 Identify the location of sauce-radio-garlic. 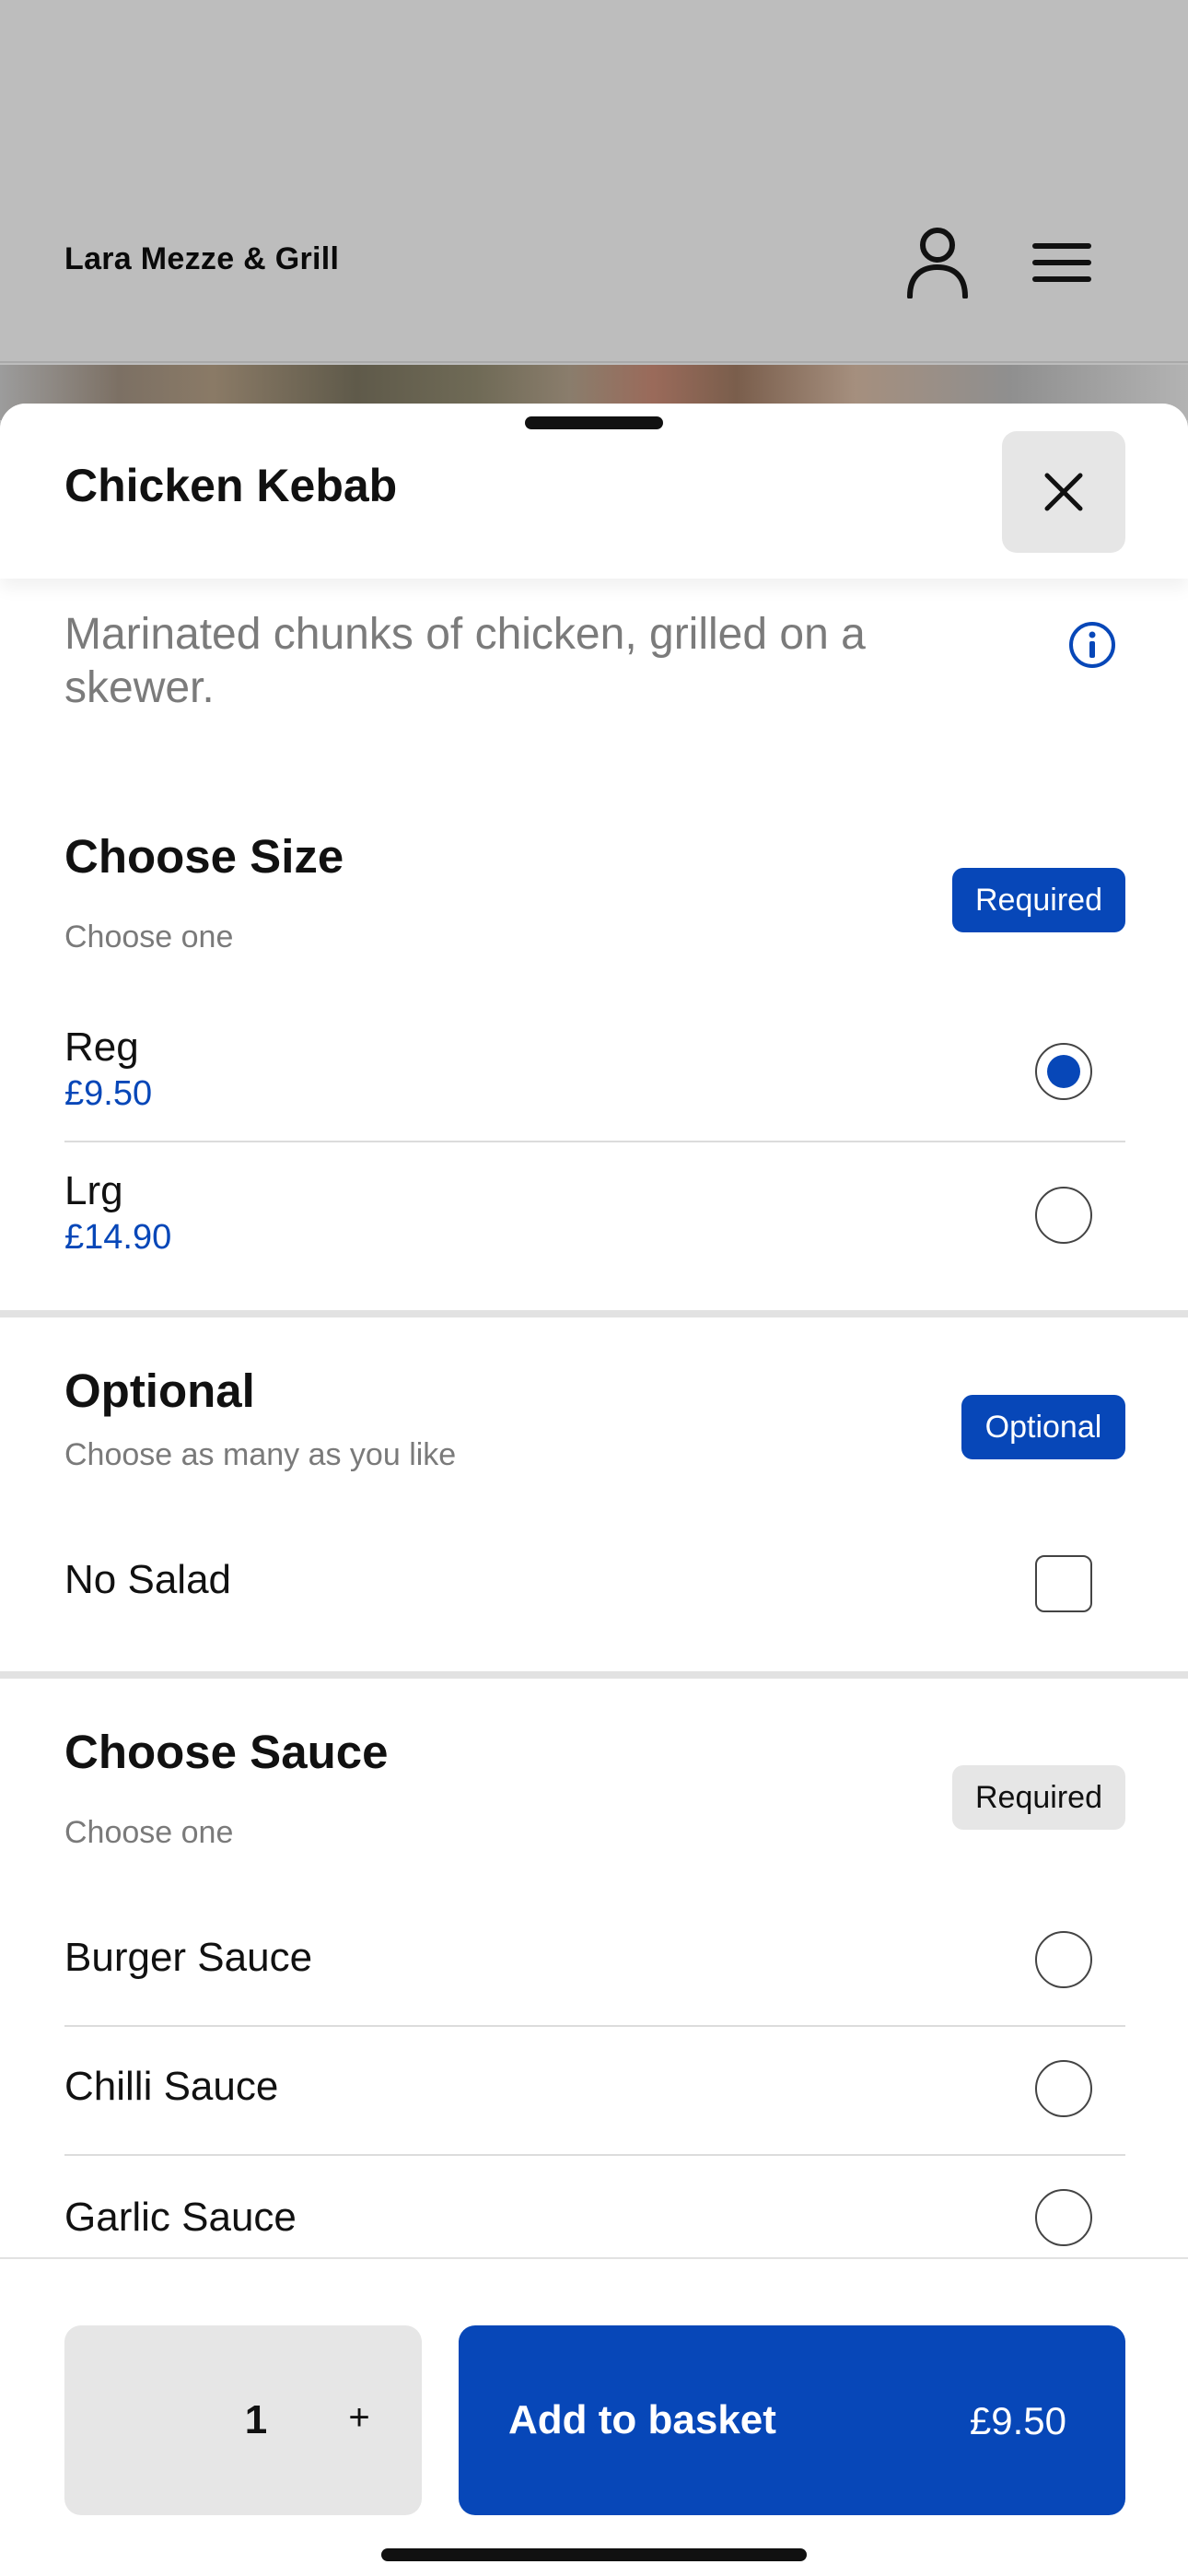
(1063, 2217).